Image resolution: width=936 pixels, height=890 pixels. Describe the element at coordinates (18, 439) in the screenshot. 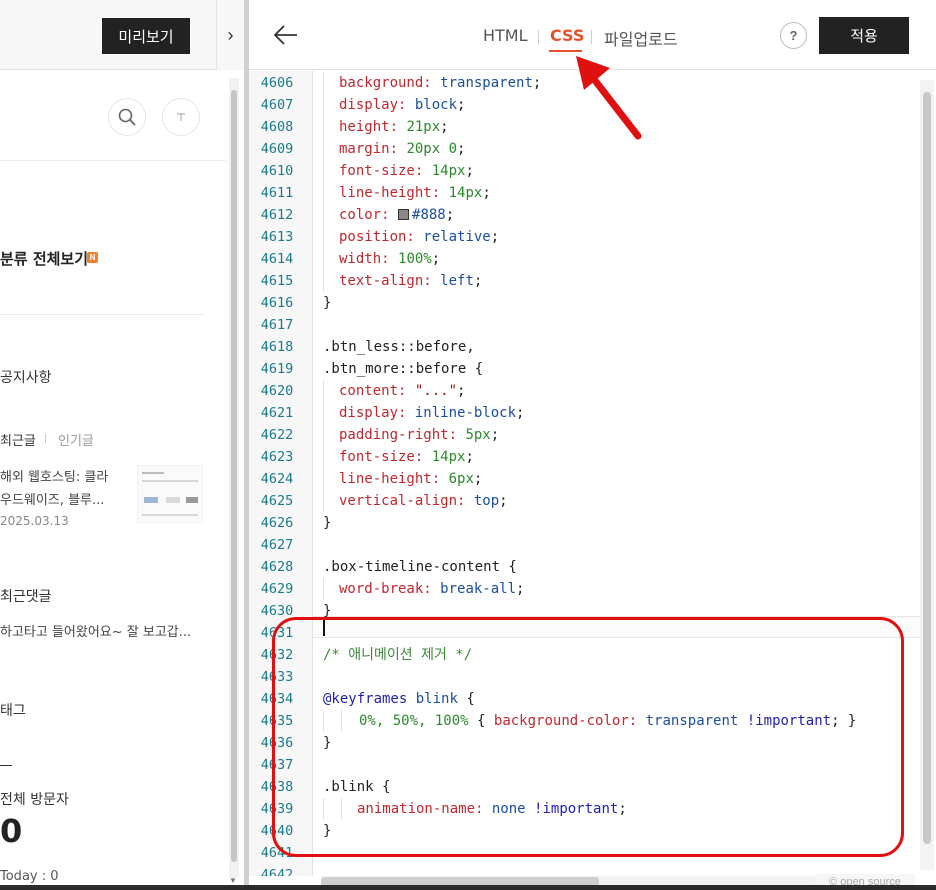

I see `tab-recent-posts: 최근글` at that location.